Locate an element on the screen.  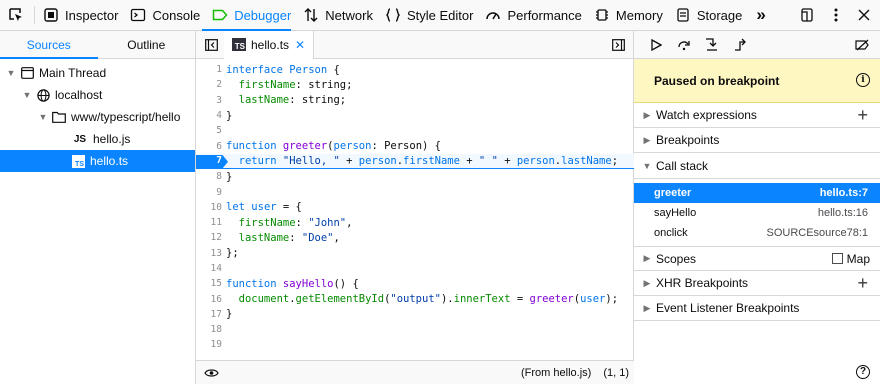
line-number: 14 is located at coordinates (211, 268).